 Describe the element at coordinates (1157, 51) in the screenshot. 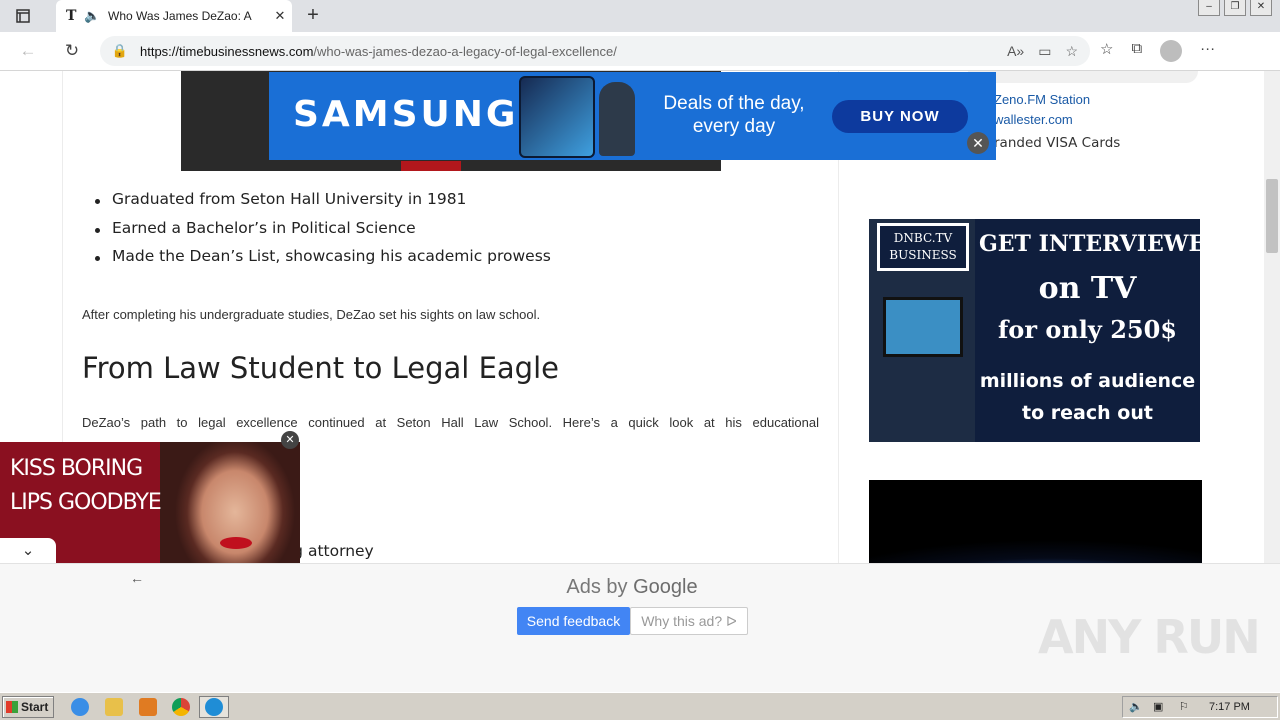

I see `toolbar-right: ☆ ⧉ ···` at that location.